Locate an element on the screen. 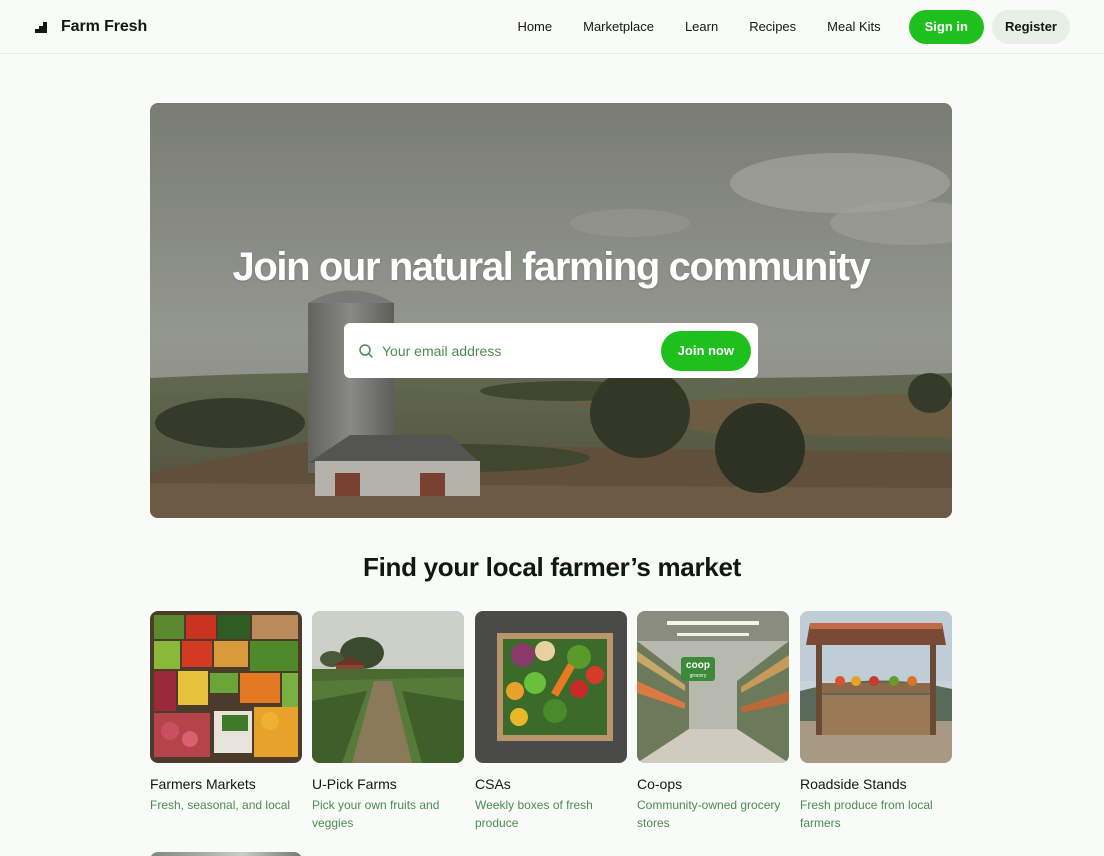 This screenshot has height=856, width=1104. coop-sign-text: coop is located at coordinates (698, 665).